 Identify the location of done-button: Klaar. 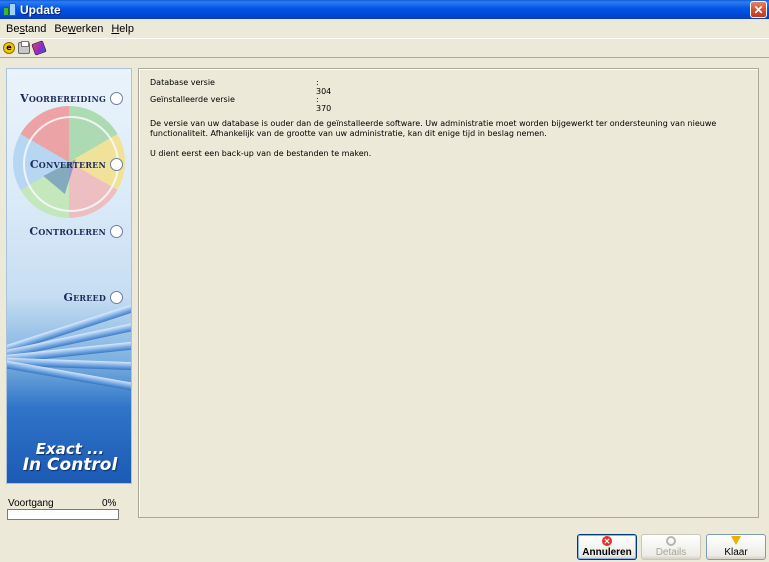
(736, 547).